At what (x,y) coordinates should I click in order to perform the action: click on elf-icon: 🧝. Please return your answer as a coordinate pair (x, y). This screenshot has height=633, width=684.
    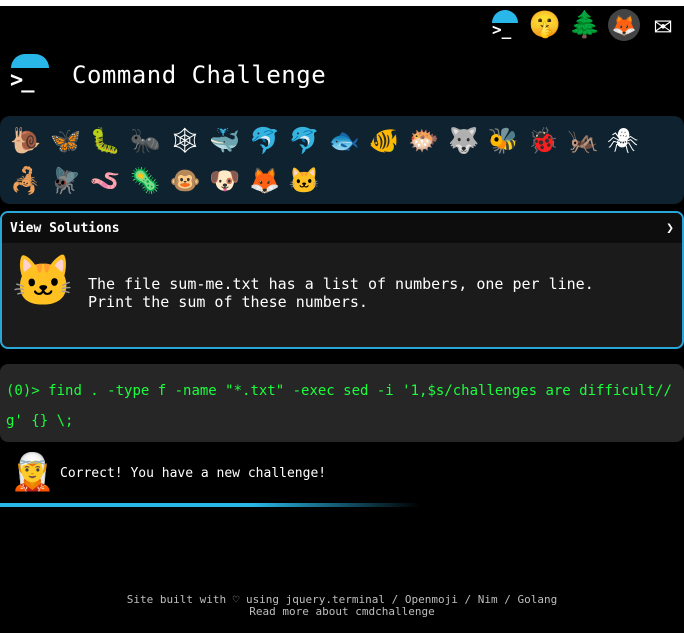
    Looking at the image, I should click on (32, 472).